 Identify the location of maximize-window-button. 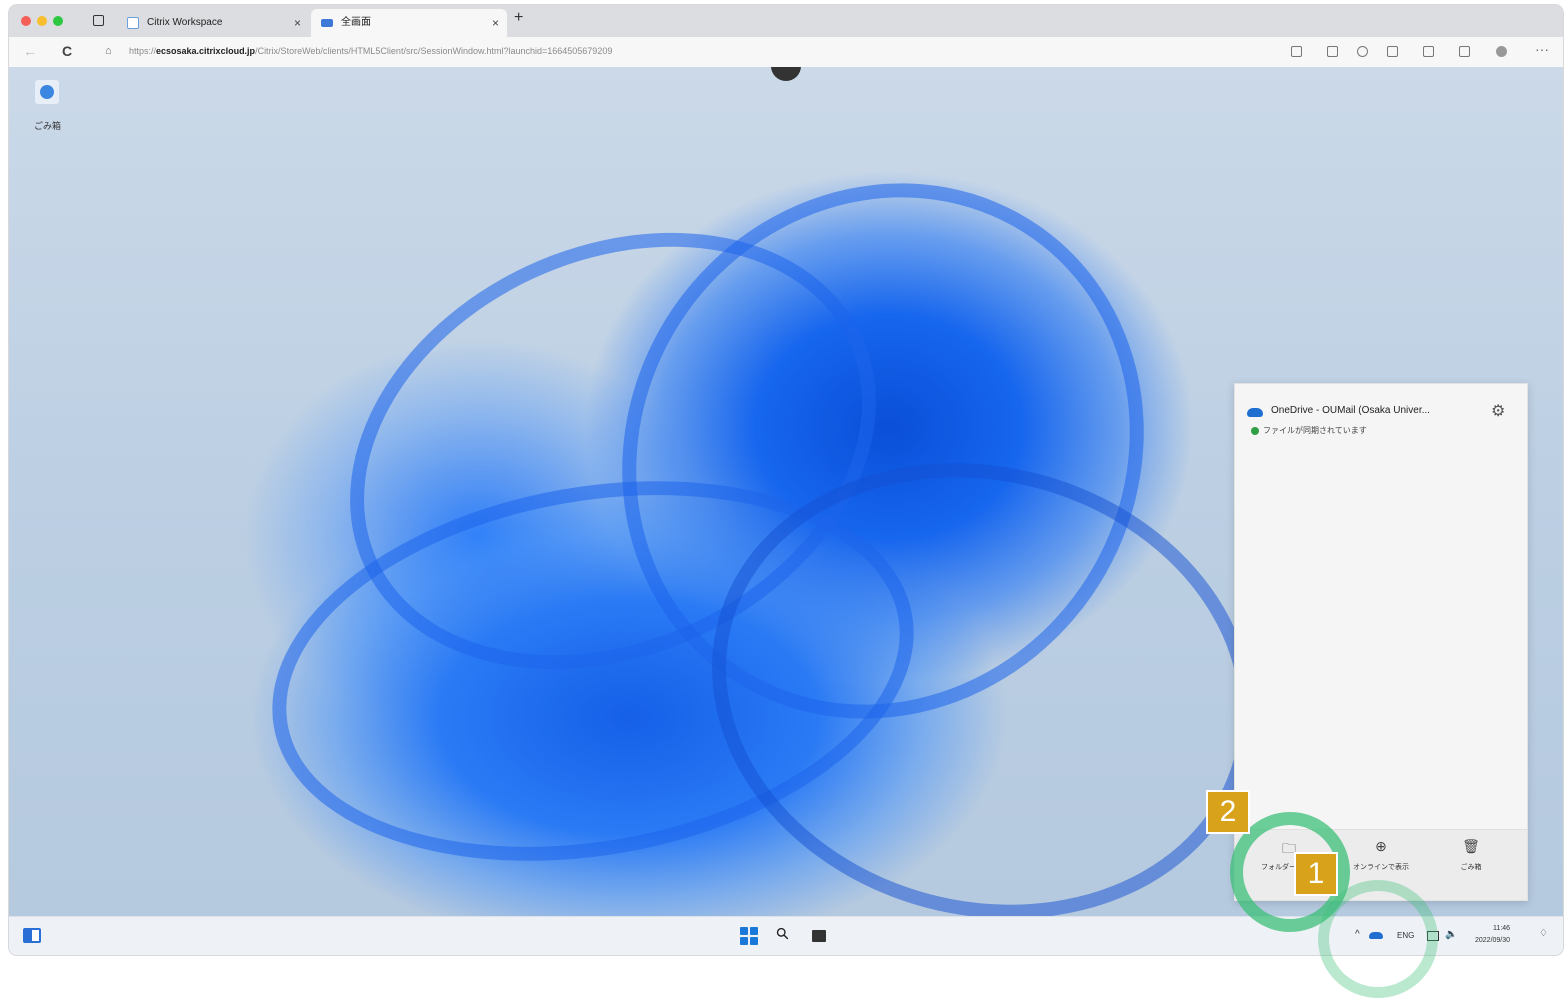
(58, 21).